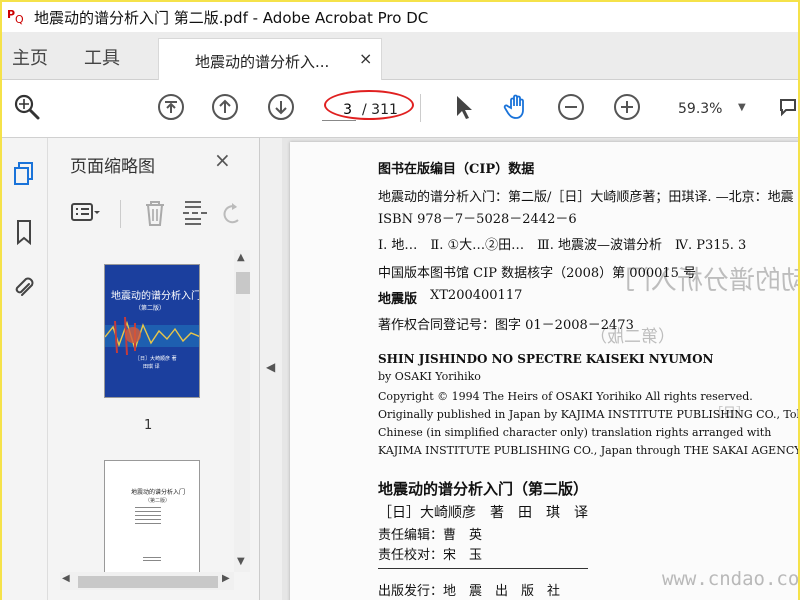 Image resolution: width=800 pixels, height=600 pixels. What do you see at coordinates (155, 296) in the screenshot?
I see `cover-title: 地震动的谱分析入门` at bounding box center [155, 296].